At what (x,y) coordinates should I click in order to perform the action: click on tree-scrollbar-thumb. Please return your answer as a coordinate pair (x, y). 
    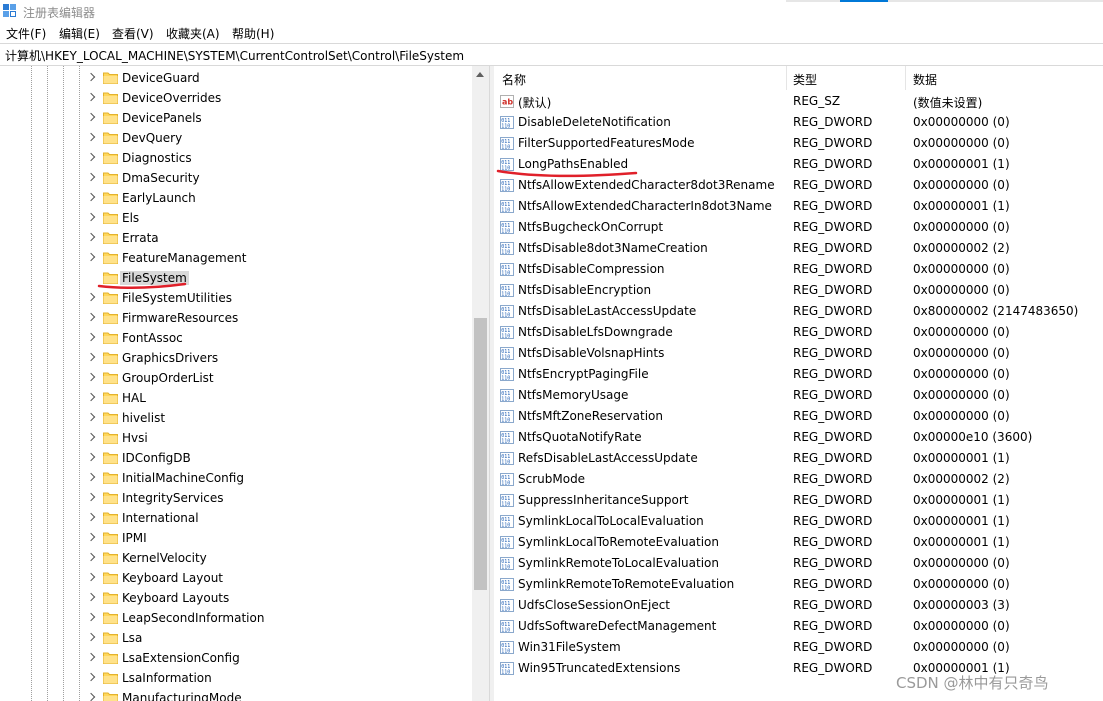
    Looking at the image, I should click on (480, 454).